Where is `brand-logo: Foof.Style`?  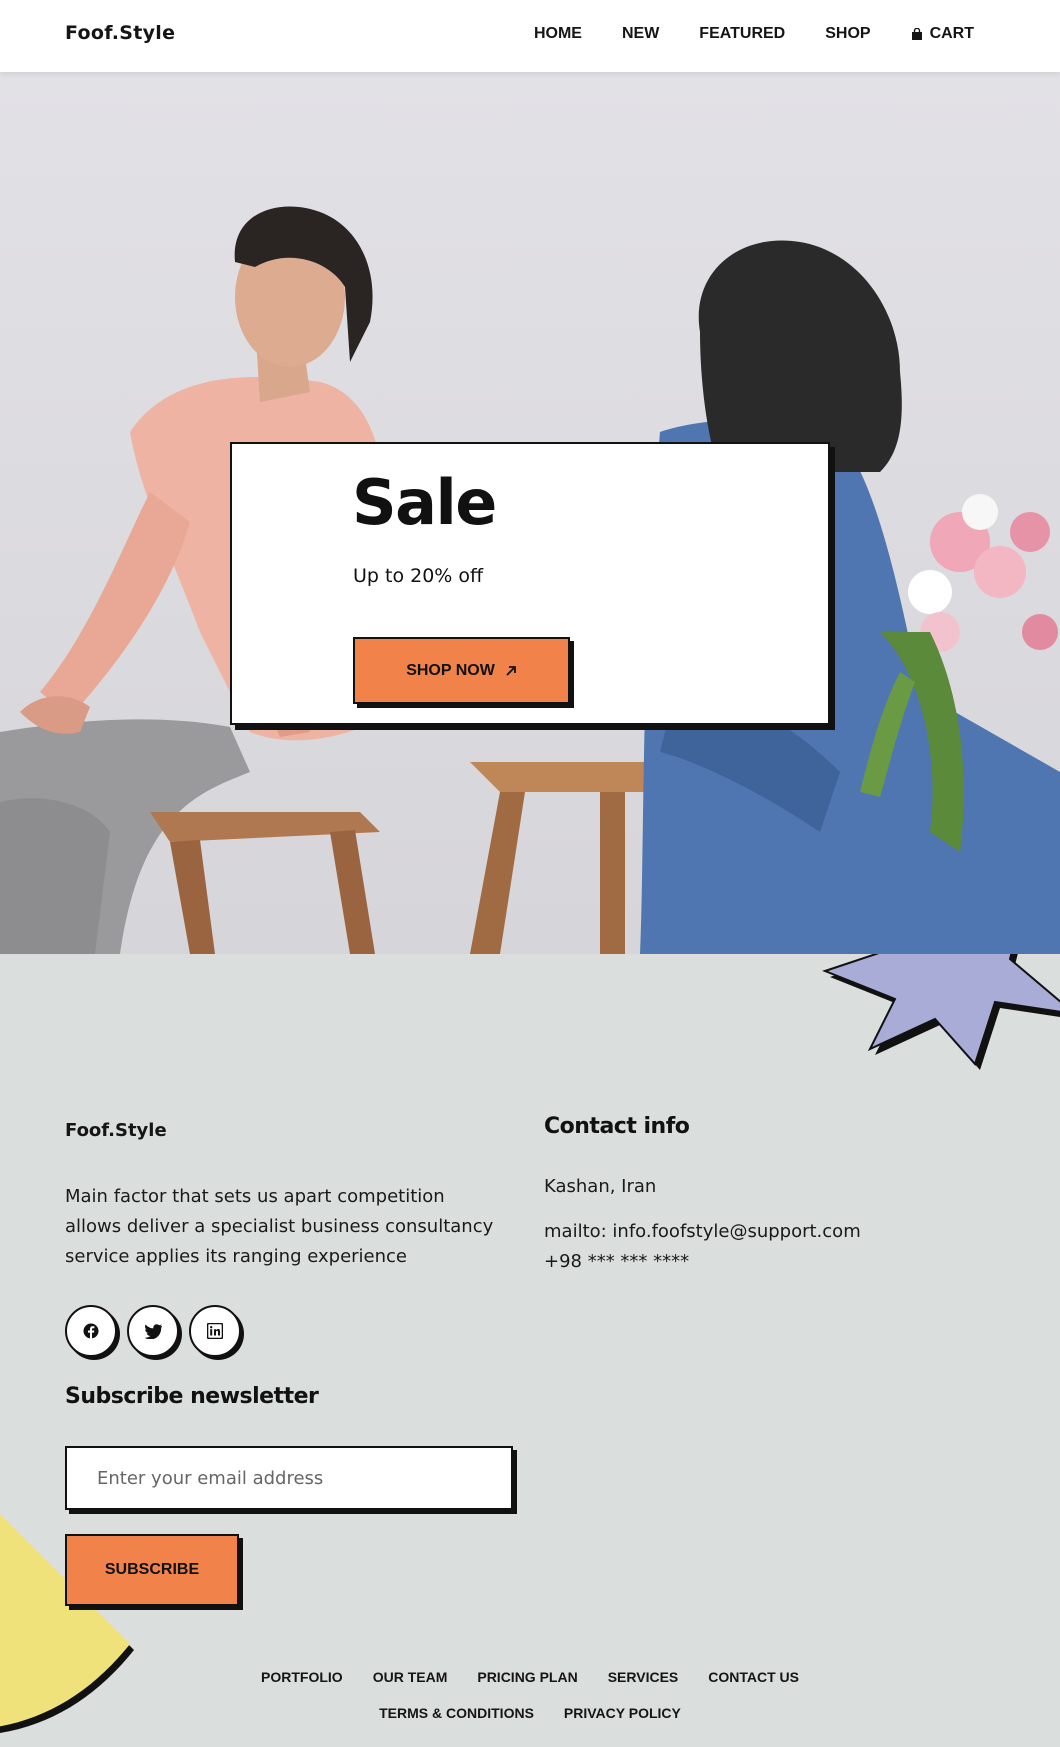 brand-logo: Foof.Style is located at coordinates (120, 33).